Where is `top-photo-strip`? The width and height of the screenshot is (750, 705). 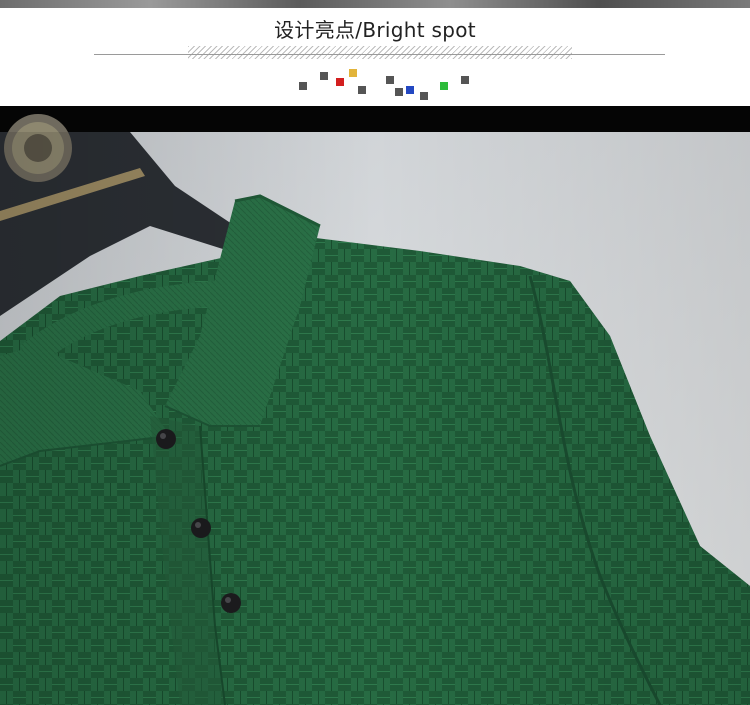 top-photo-strip is located at coordinates (375, 4).